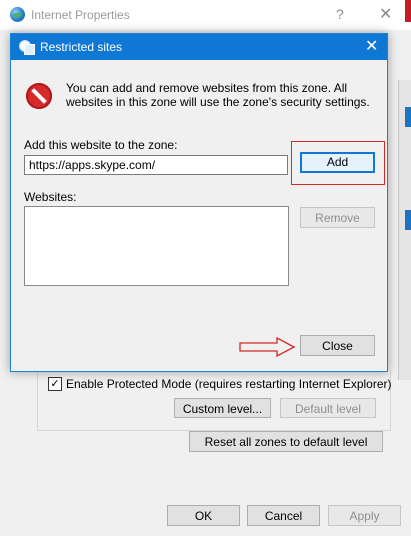 The width and height of the screenshot is (411, 536). What do you see at coordinates (39, 96) in the screenshot?
I see `no-entry-icon` at bounding box center [39, 96].